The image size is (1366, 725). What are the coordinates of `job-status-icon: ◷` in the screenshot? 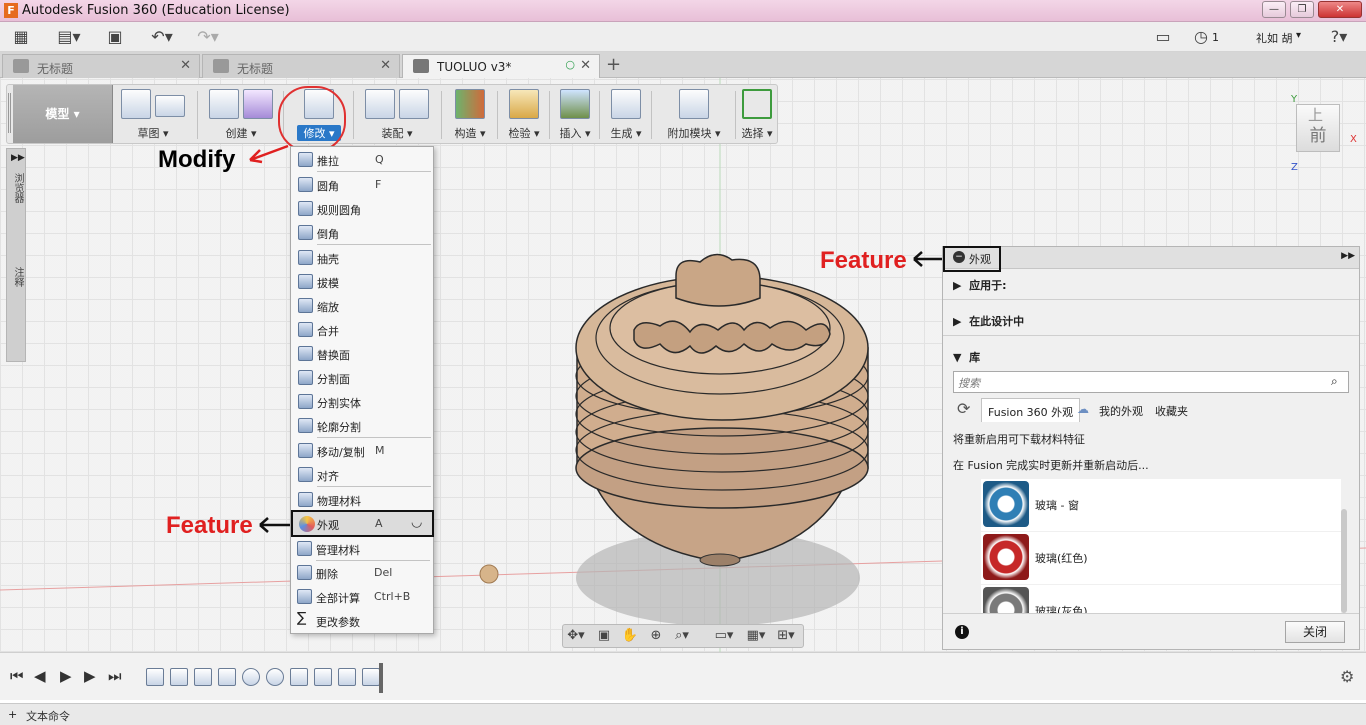 It's located at (1201, 37).